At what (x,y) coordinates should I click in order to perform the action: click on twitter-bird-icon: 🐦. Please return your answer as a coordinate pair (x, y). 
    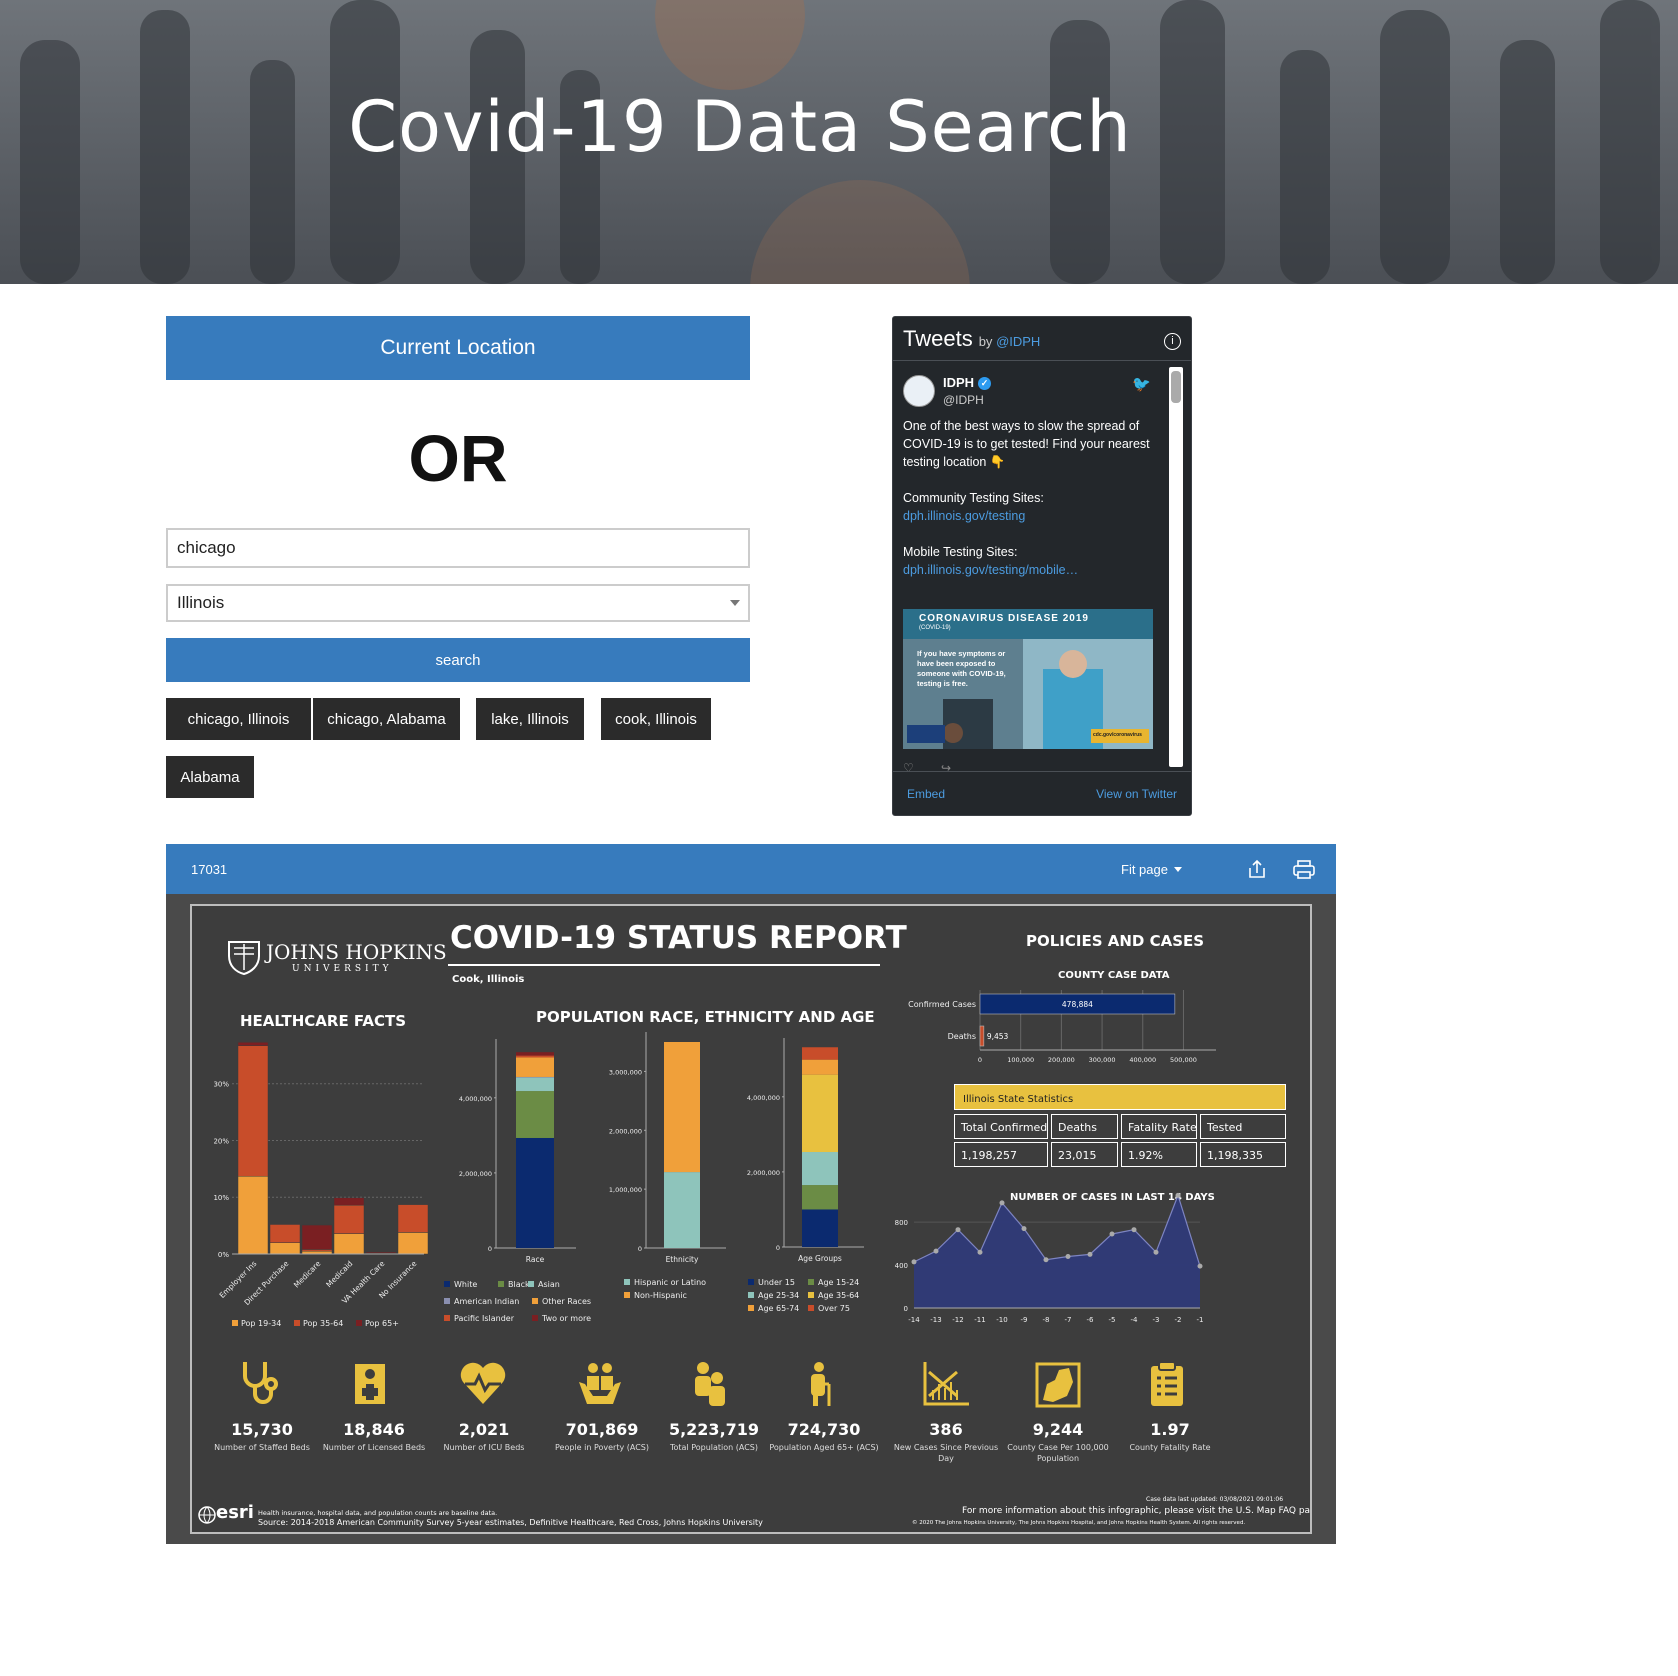
    Looking at the image, I should click on (1141, 384).